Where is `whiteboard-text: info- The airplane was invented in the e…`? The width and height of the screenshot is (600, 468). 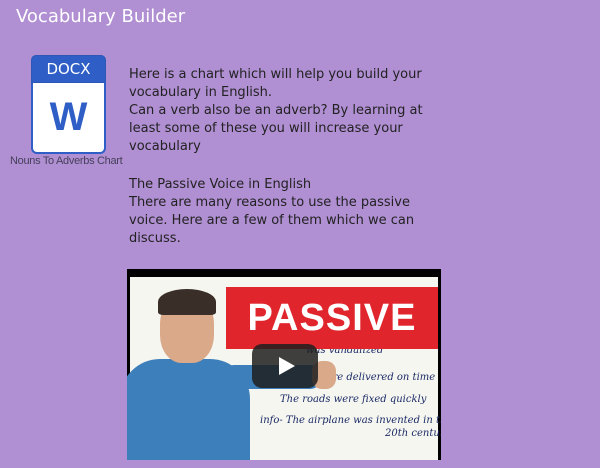
whiteboard-text: info- The airplane was invented in the e… is located at coordinates (350, 420).